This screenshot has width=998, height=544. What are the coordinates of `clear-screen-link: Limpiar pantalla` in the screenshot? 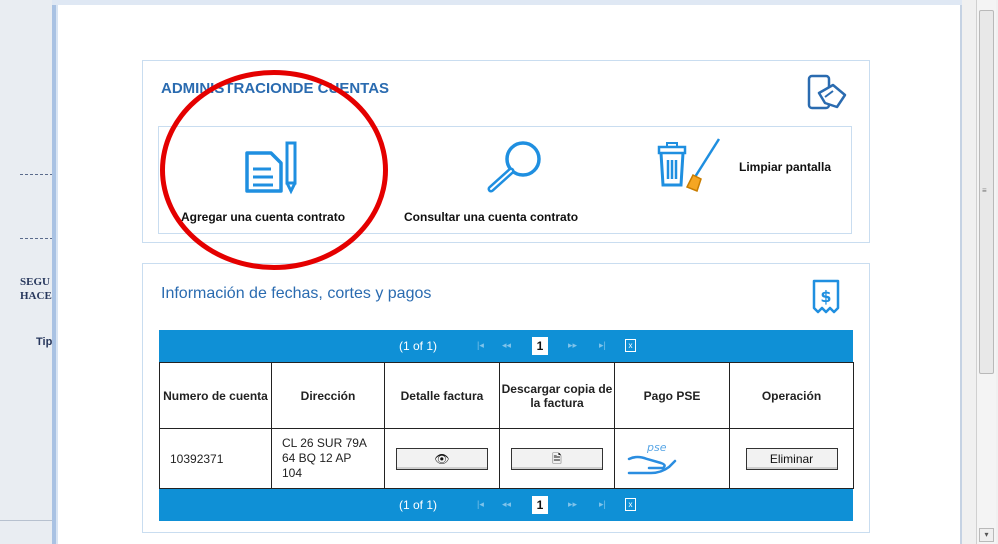 It's located at (785, 167).